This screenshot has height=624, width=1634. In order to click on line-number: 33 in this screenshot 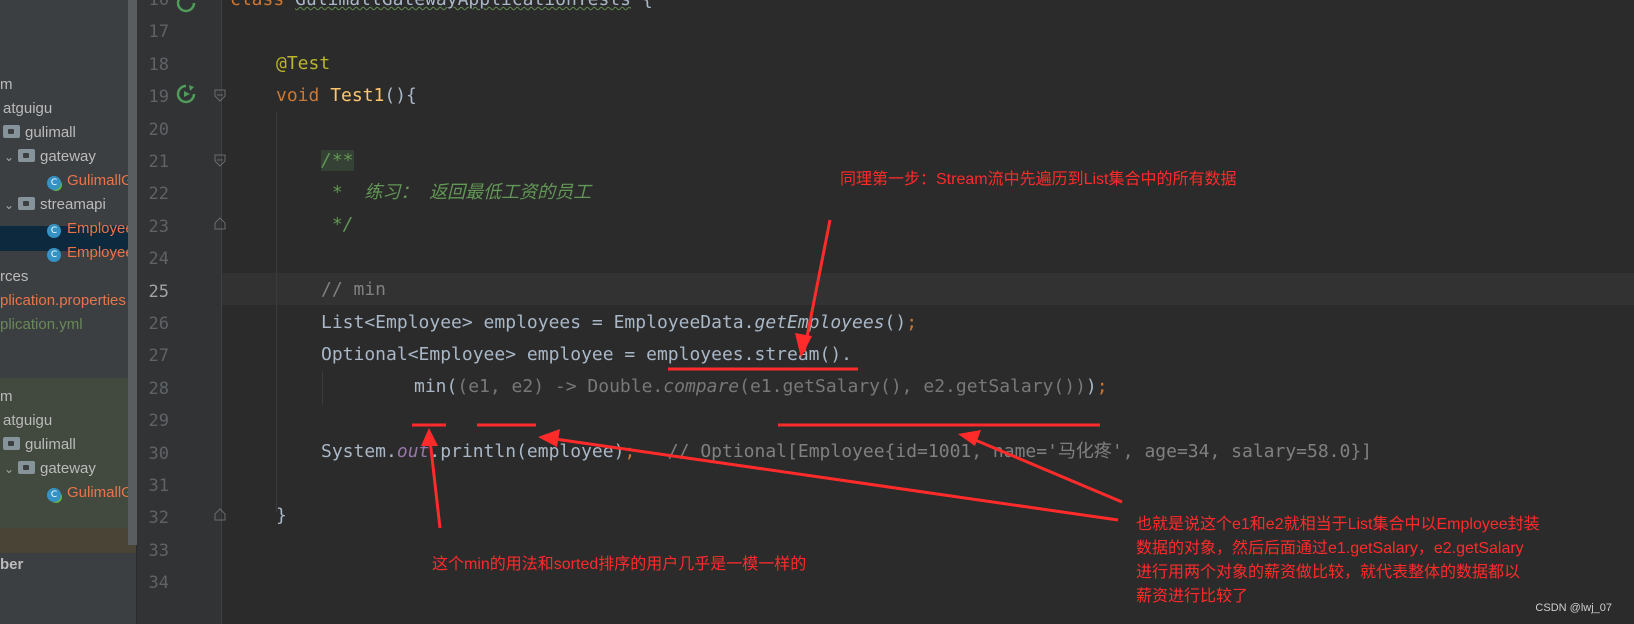, I will do `click(155, 551)`.